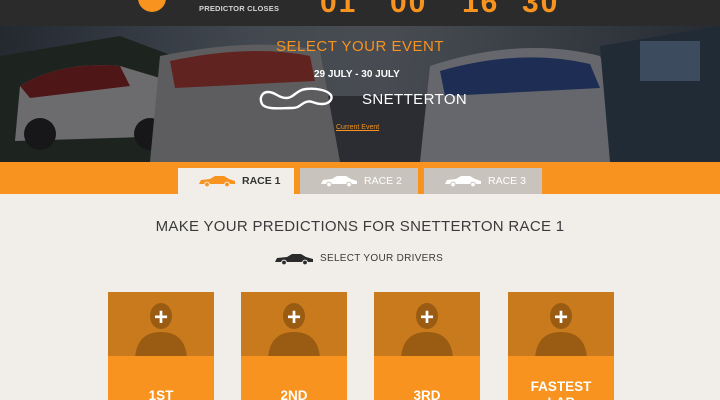 Image resolution: width=720 pixels, height=400 pixels. I want to click on slot-label-fastest-lap: FASTEST LAP, so click(561, 389).